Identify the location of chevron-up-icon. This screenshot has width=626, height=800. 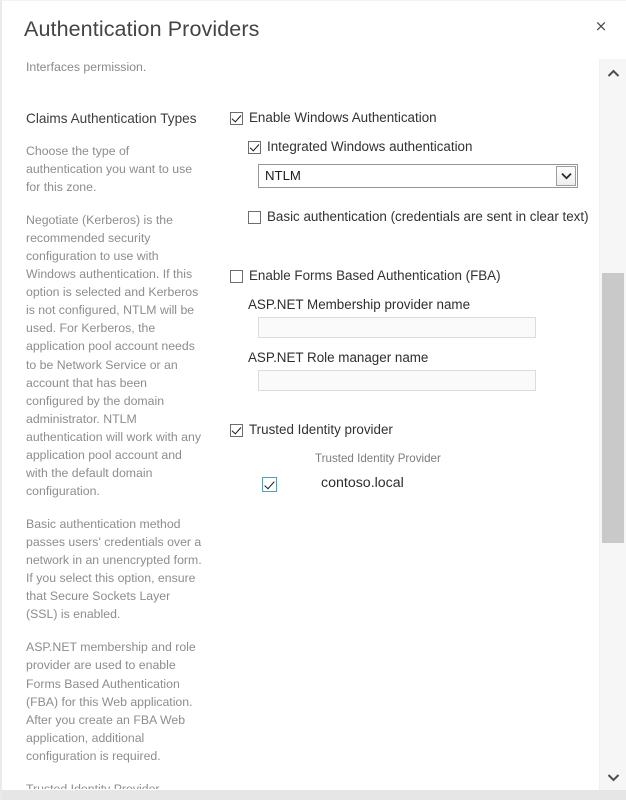
(613, 73).